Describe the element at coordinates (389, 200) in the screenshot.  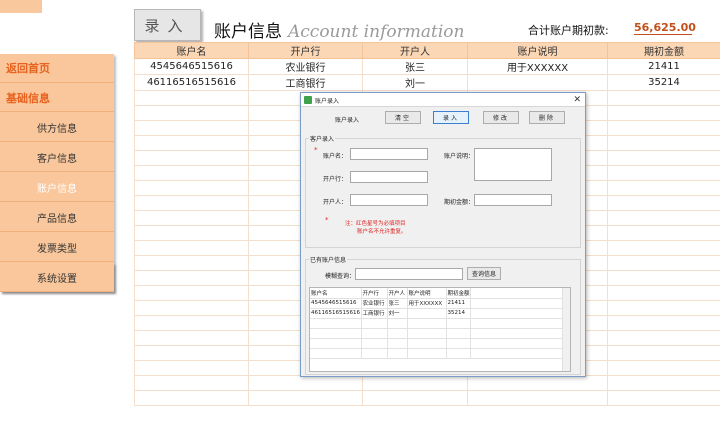
I see `holder-input` at that location.